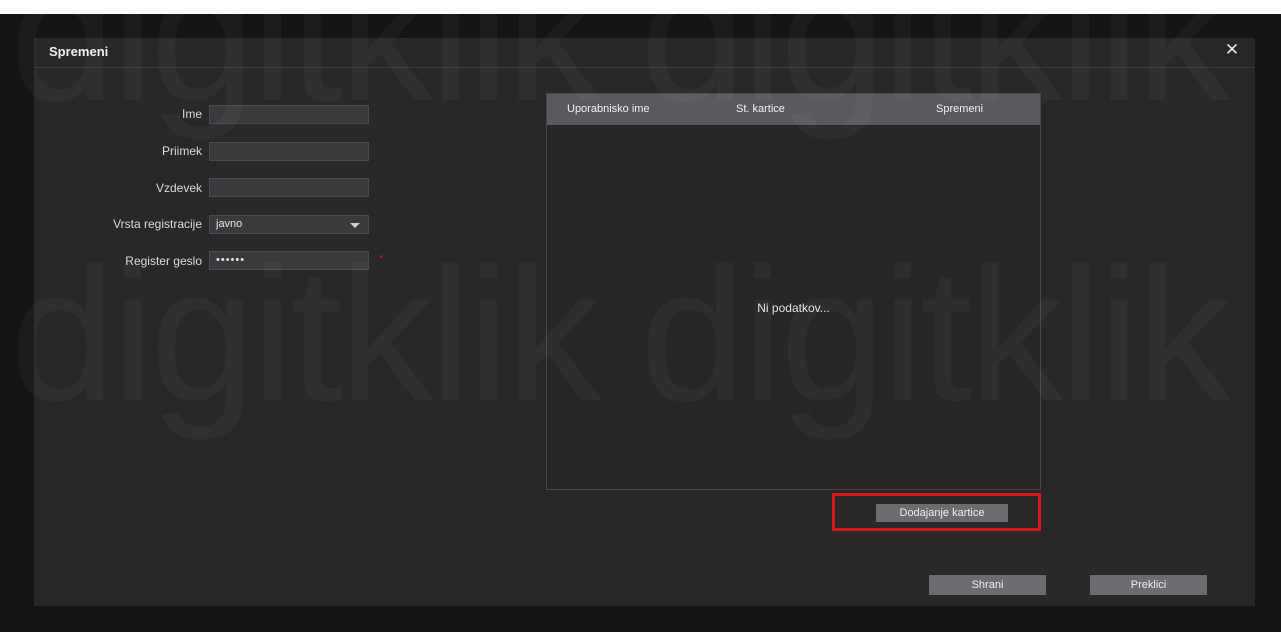 This screenshot has height=632, width=1281. What do you see at coordinates (289, 114) in the screenshot?
I see `name-input` at bounding box center [289, 114].